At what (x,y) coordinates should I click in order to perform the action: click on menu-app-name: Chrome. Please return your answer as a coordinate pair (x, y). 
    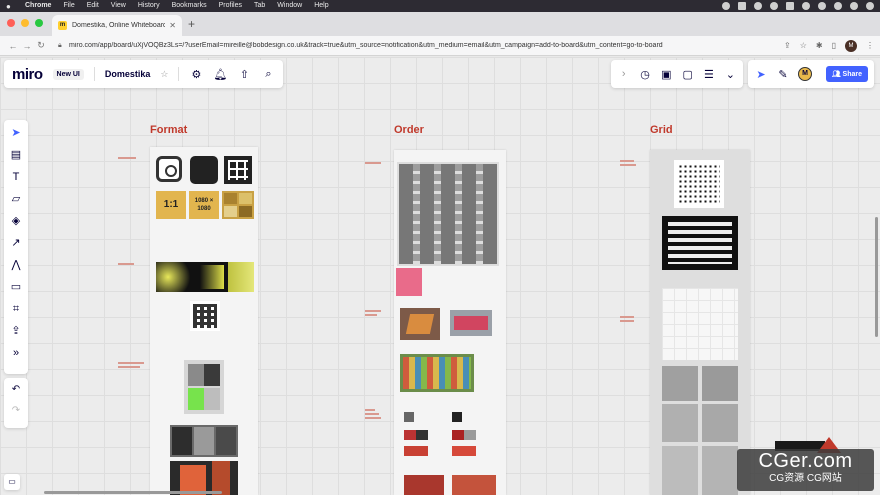
    Looking at the image, I should click on (38, 6).